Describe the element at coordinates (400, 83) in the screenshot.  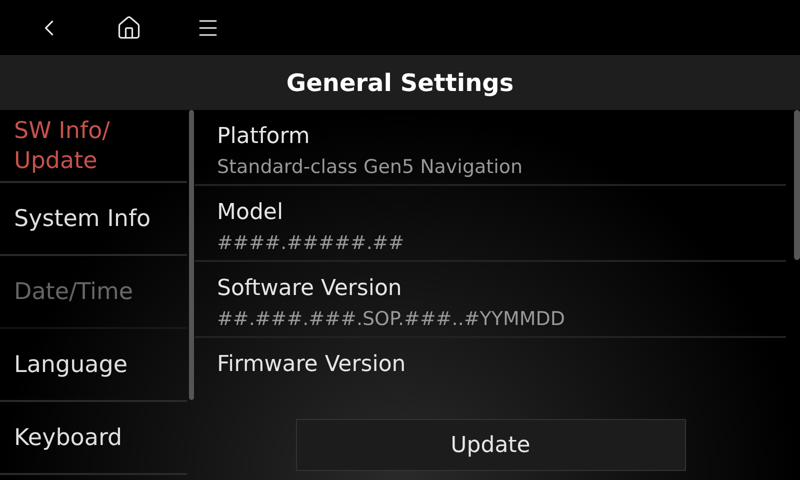
I see `page-title: General Settings` at that location.